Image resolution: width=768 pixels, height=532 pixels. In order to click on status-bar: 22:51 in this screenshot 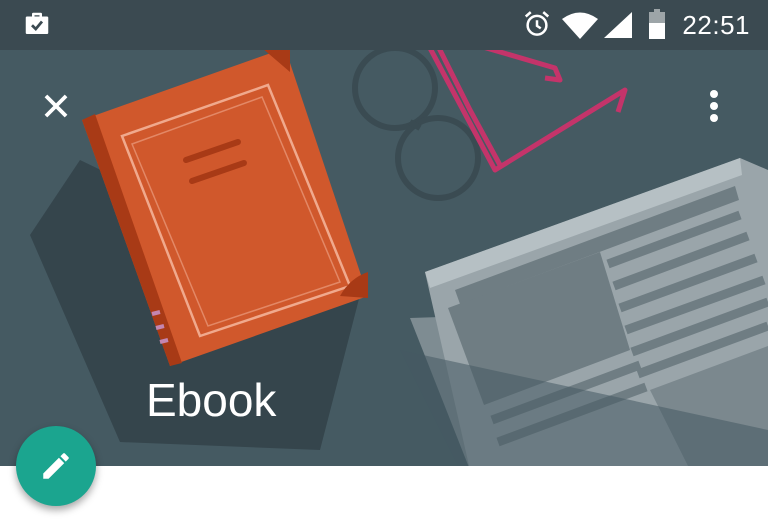, I will do `click(384, 25)`.